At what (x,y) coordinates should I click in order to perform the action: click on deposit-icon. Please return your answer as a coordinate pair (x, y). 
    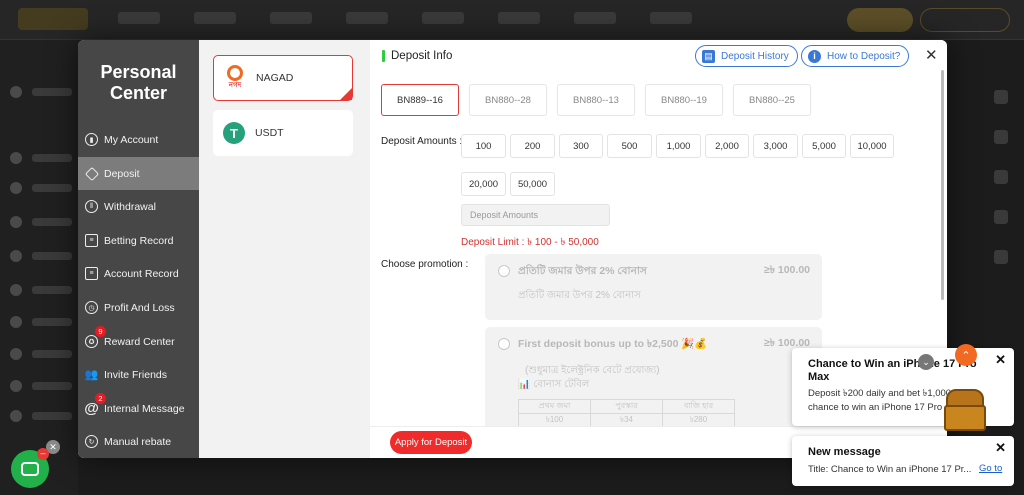
    Looking at the image, I should click on (92, 173).